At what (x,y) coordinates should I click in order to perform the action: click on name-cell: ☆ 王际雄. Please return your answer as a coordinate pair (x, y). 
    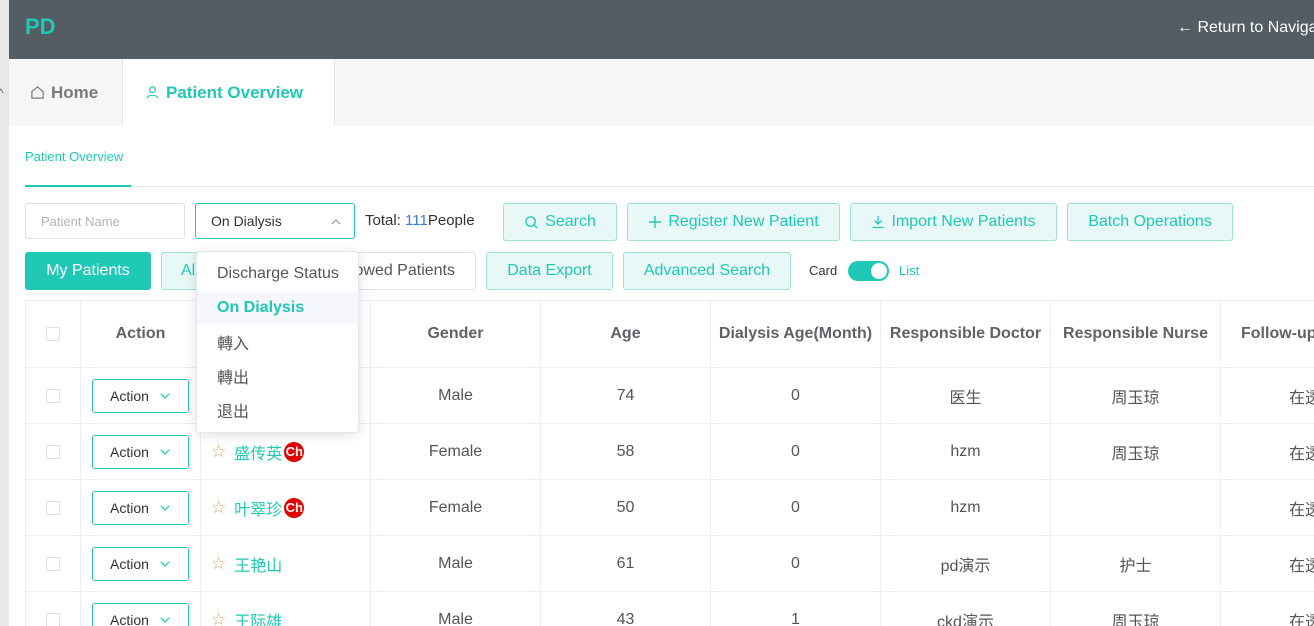
    Looking at the image, I should click on (286, 609).